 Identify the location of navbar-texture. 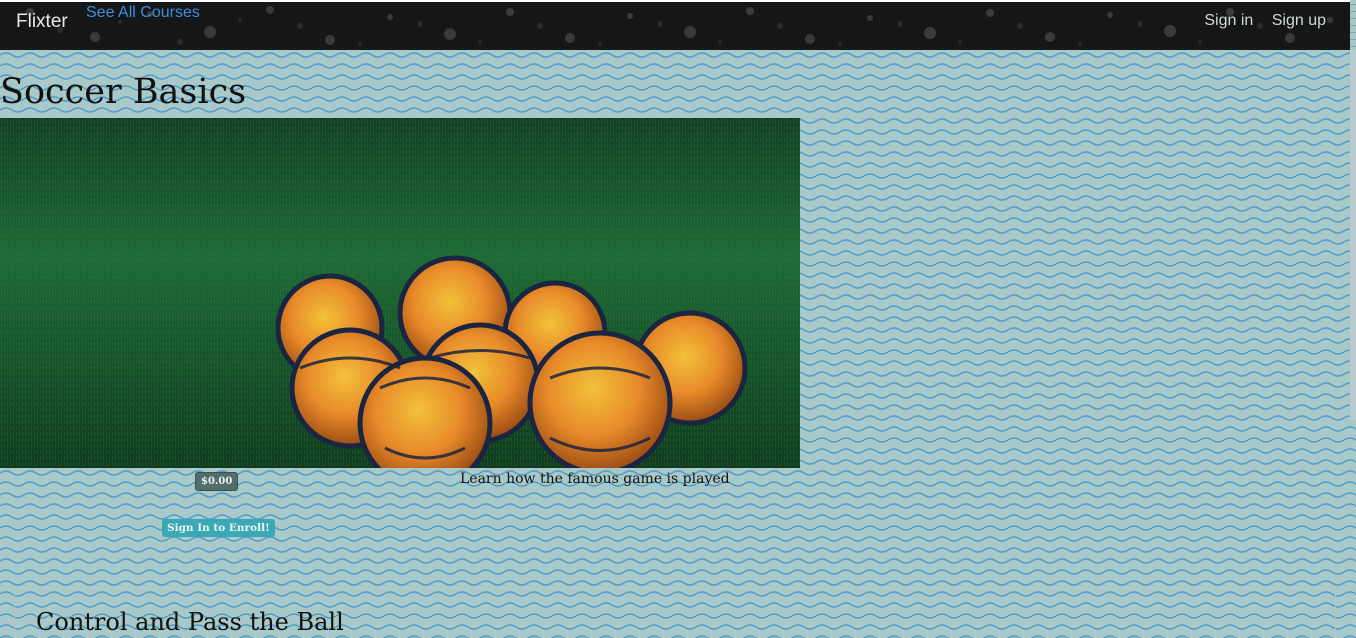
(675, 26).